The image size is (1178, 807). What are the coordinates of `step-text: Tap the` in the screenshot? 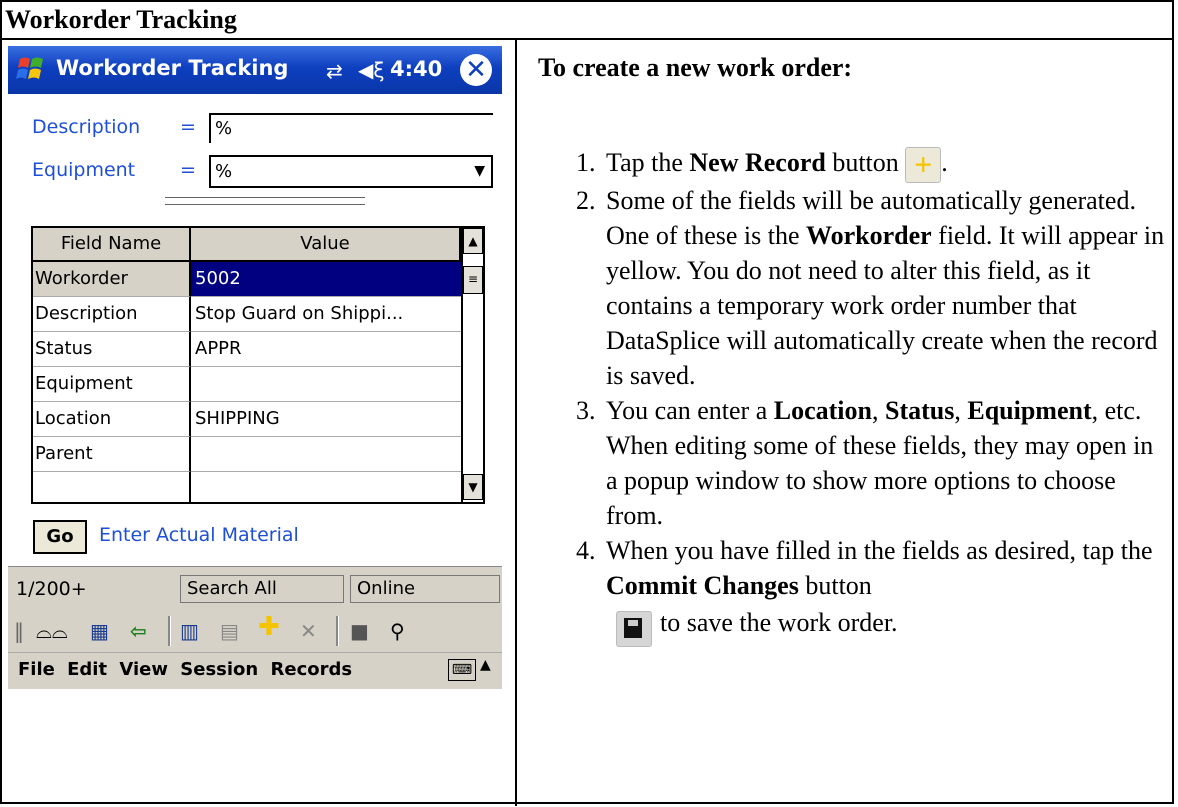 It's located at (648, 162).